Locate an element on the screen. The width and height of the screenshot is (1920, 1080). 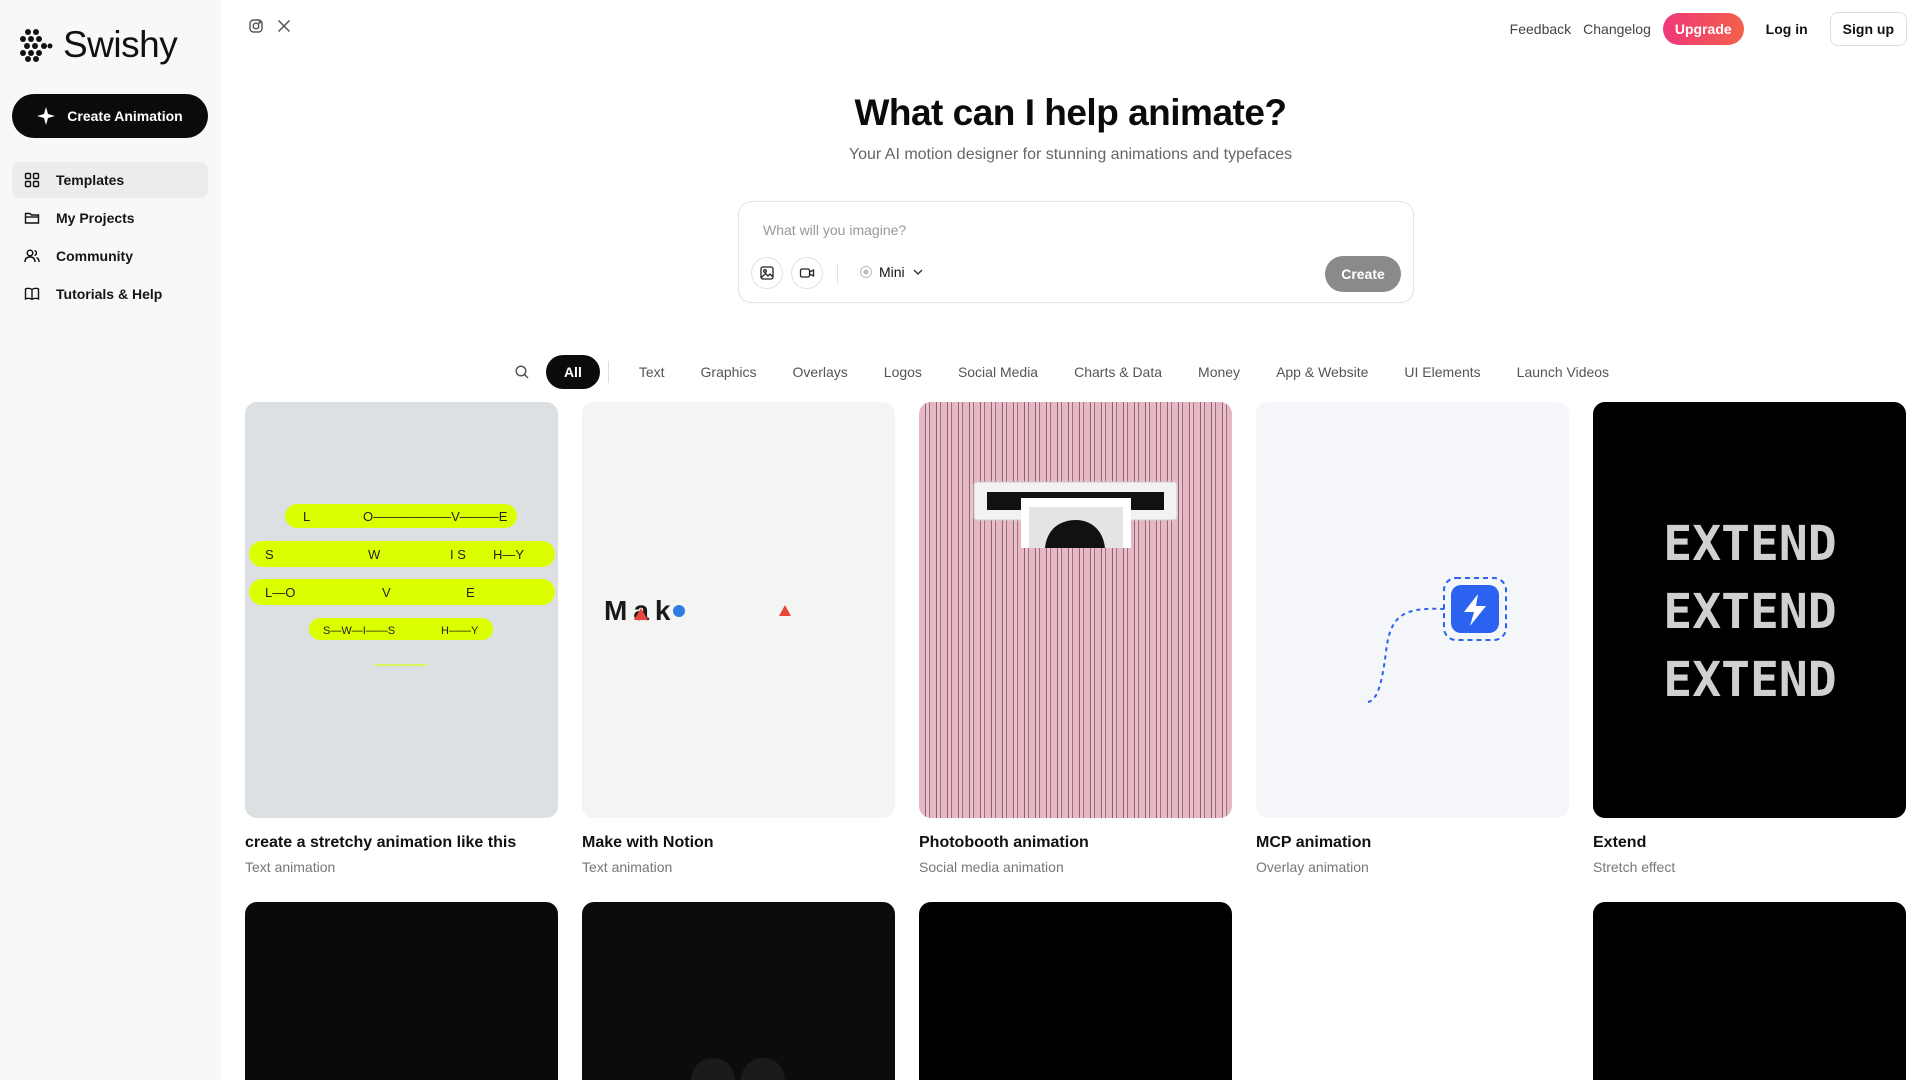
category-text: Text is located at coordinates (652, 372).